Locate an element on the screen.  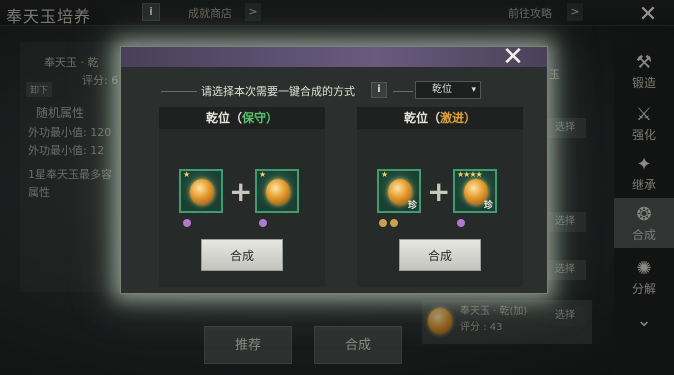
prompt-text: 请选择本次需要一键合成的方式 is located at coordinates (278, 91).